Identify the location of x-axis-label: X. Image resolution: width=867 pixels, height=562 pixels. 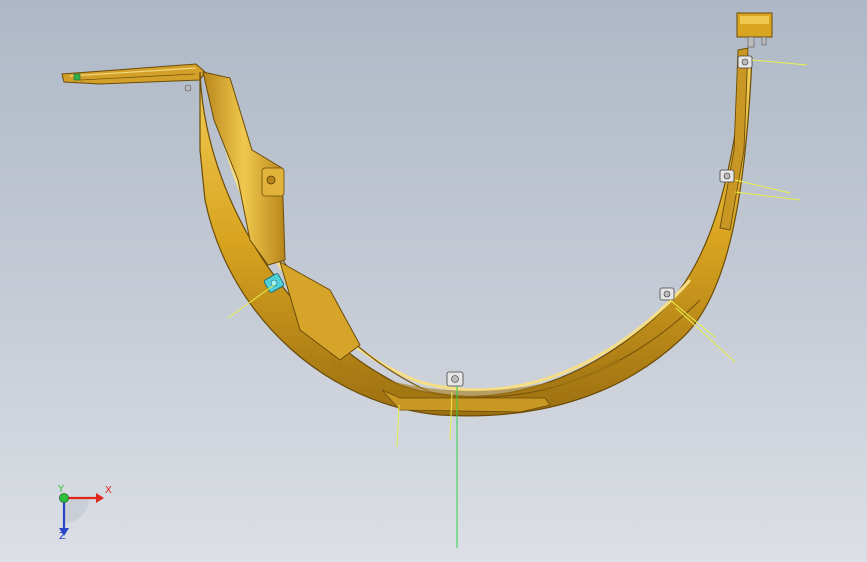
(108, 490).